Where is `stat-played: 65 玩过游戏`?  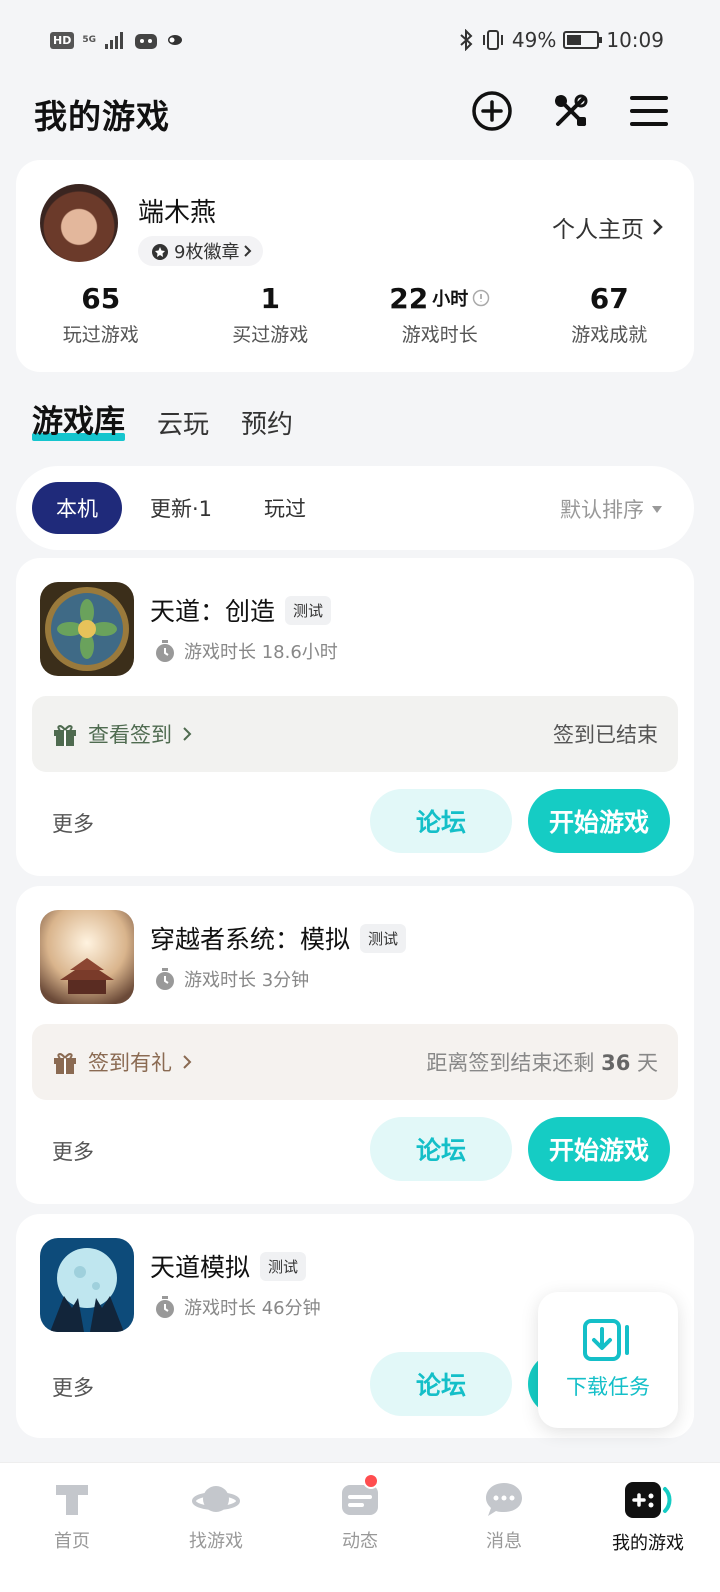 stat-played: 65 玩过游戏 is located at coordinates (101, 312).